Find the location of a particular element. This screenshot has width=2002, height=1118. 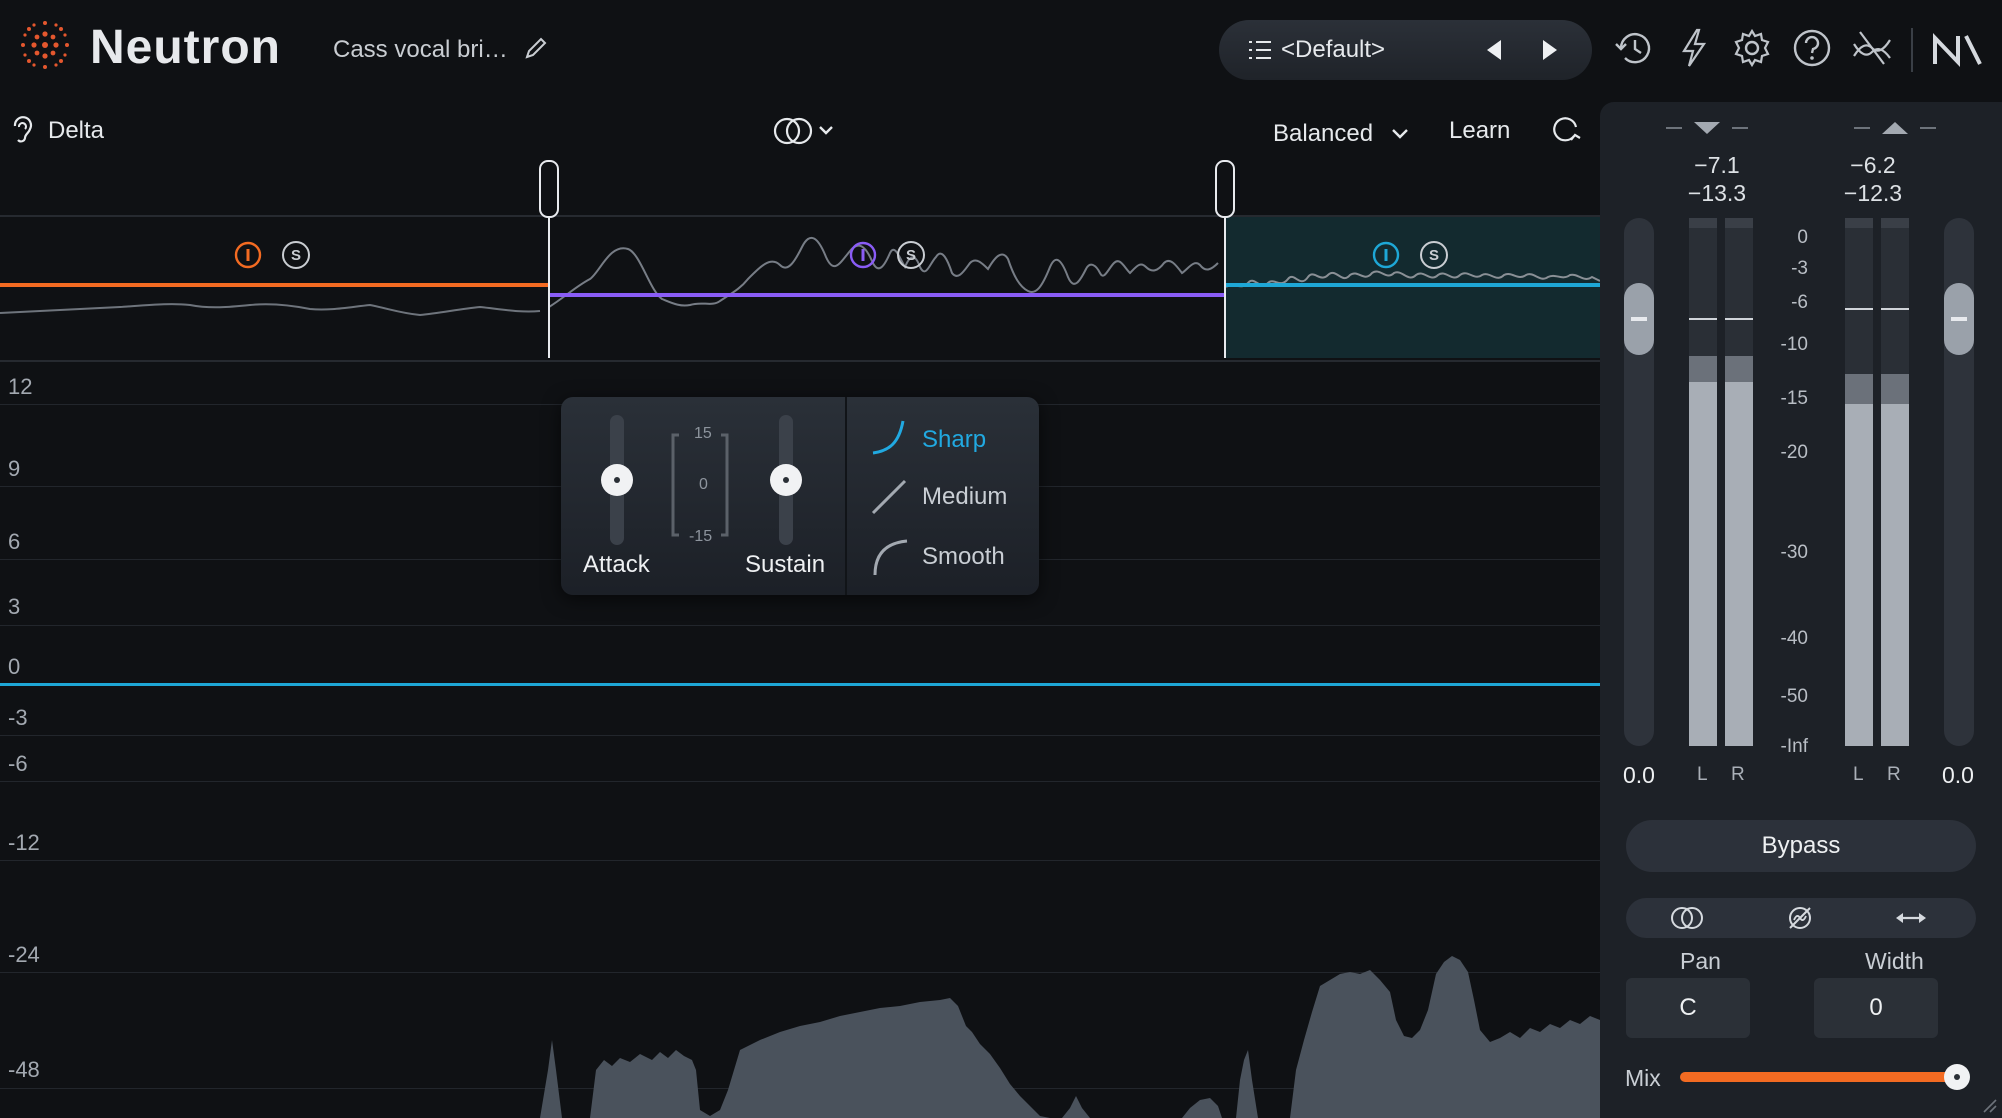

scale-top-label: 15 is located at coordinates (703, 433).